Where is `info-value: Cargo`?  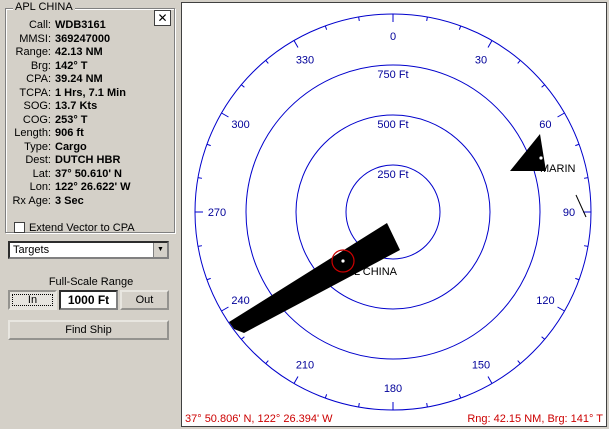 info-value: Cargo is located at coordinates (71, 146).